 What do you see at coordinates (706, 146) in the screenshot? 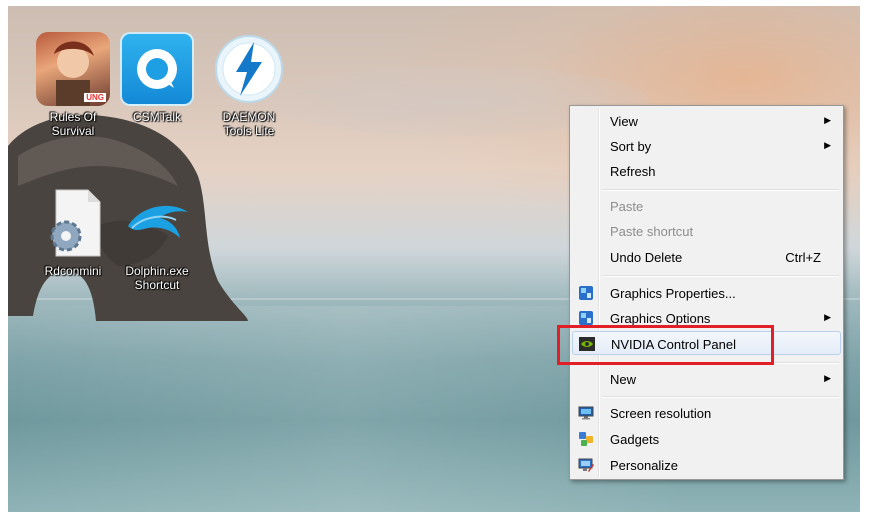
I see `menu-item-sort-by: Sort by ▶` at bounding box center [706, 146].